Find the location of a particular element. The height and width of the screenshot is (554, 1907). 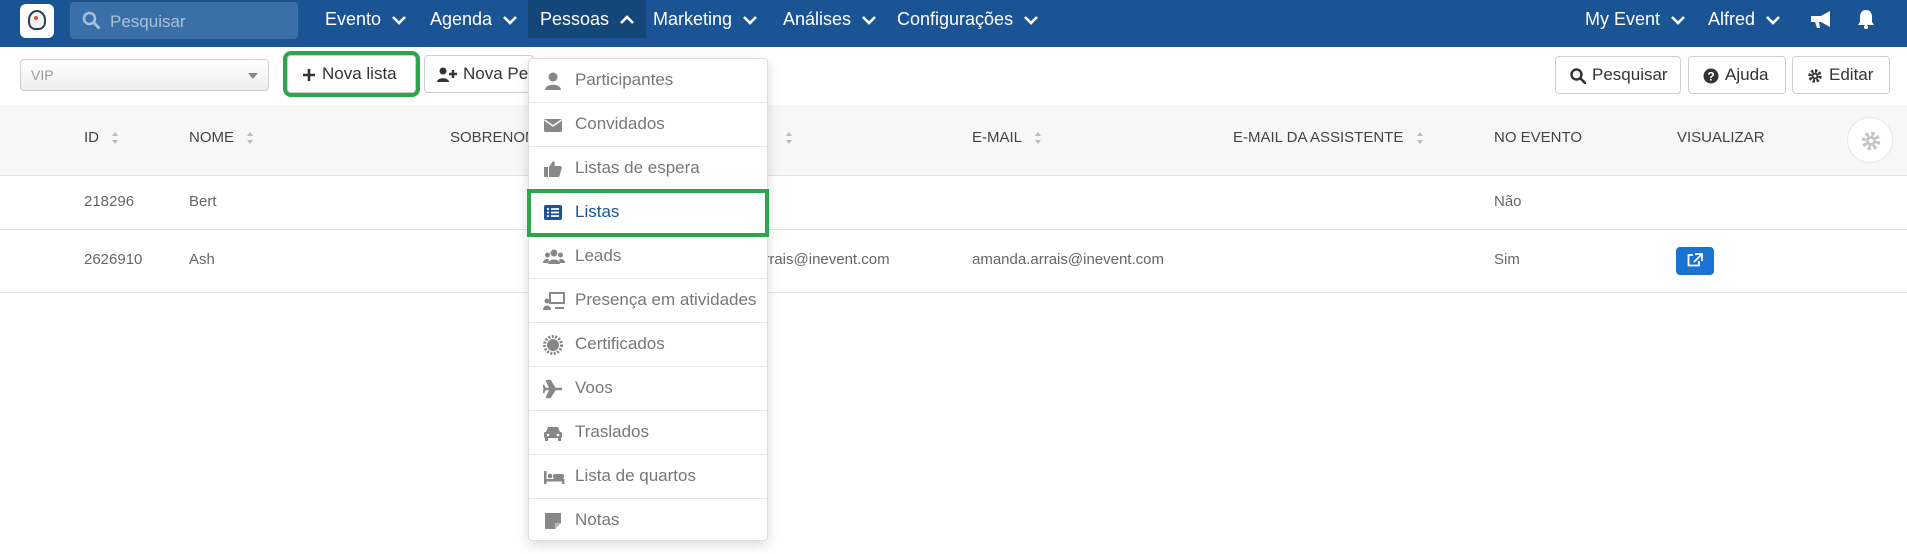

cell-id: 2626910 is located at coordinates (113, 259).